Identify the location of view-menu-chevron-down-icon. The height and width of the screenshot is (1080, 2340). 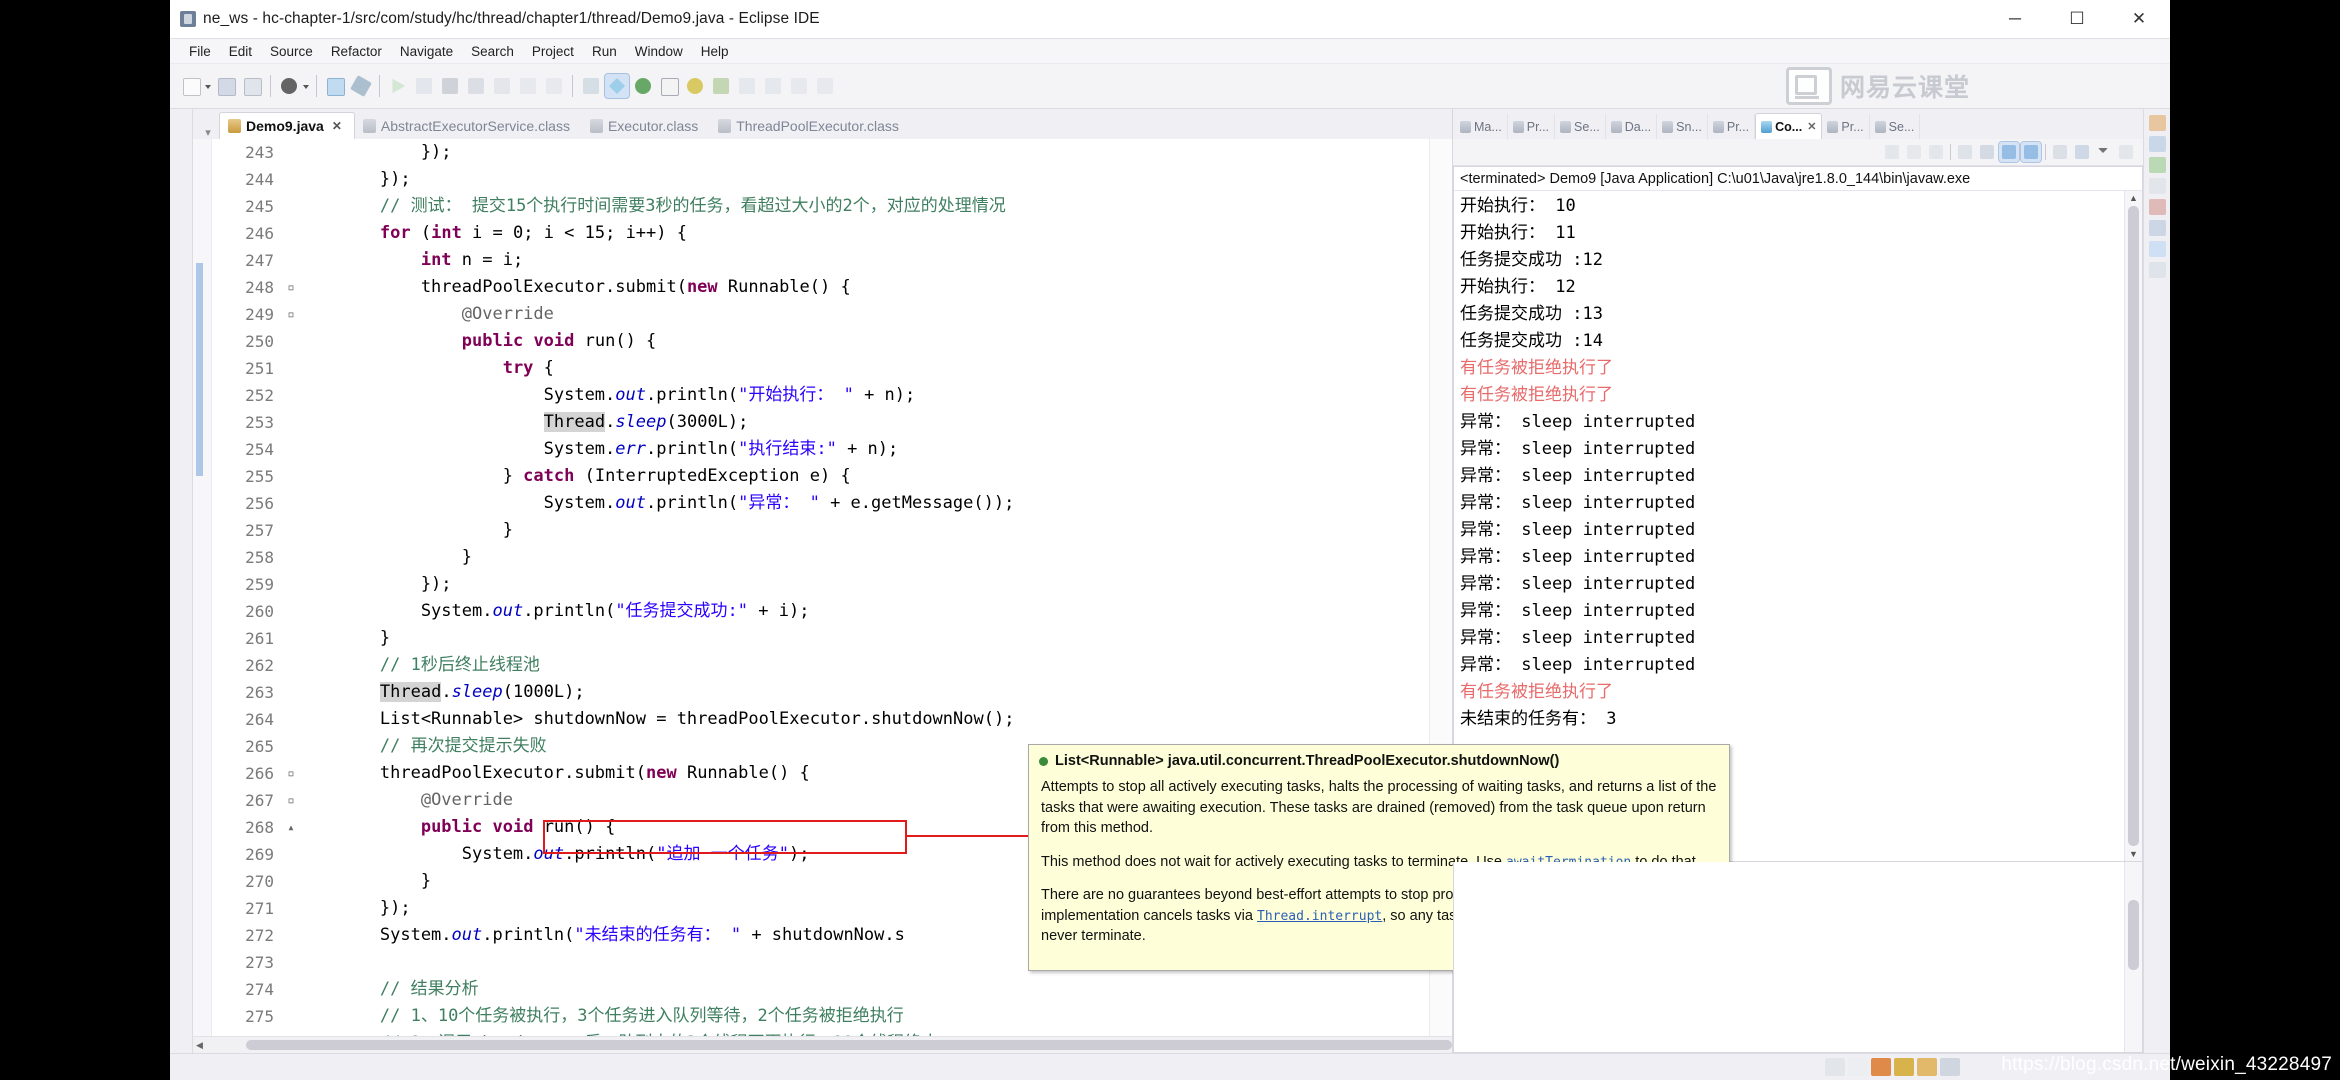
(2104, 152).